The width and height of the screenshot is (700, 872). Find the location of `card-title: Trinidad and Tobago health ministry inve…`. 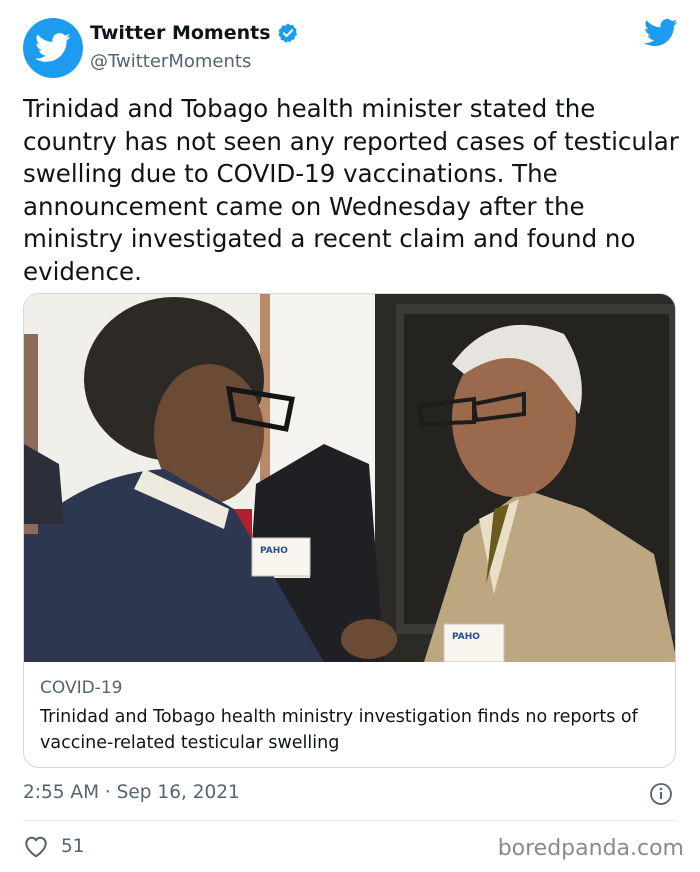

card-title: Trinidad and Tobago health ministry inve… is located at coordinates (339, 730).